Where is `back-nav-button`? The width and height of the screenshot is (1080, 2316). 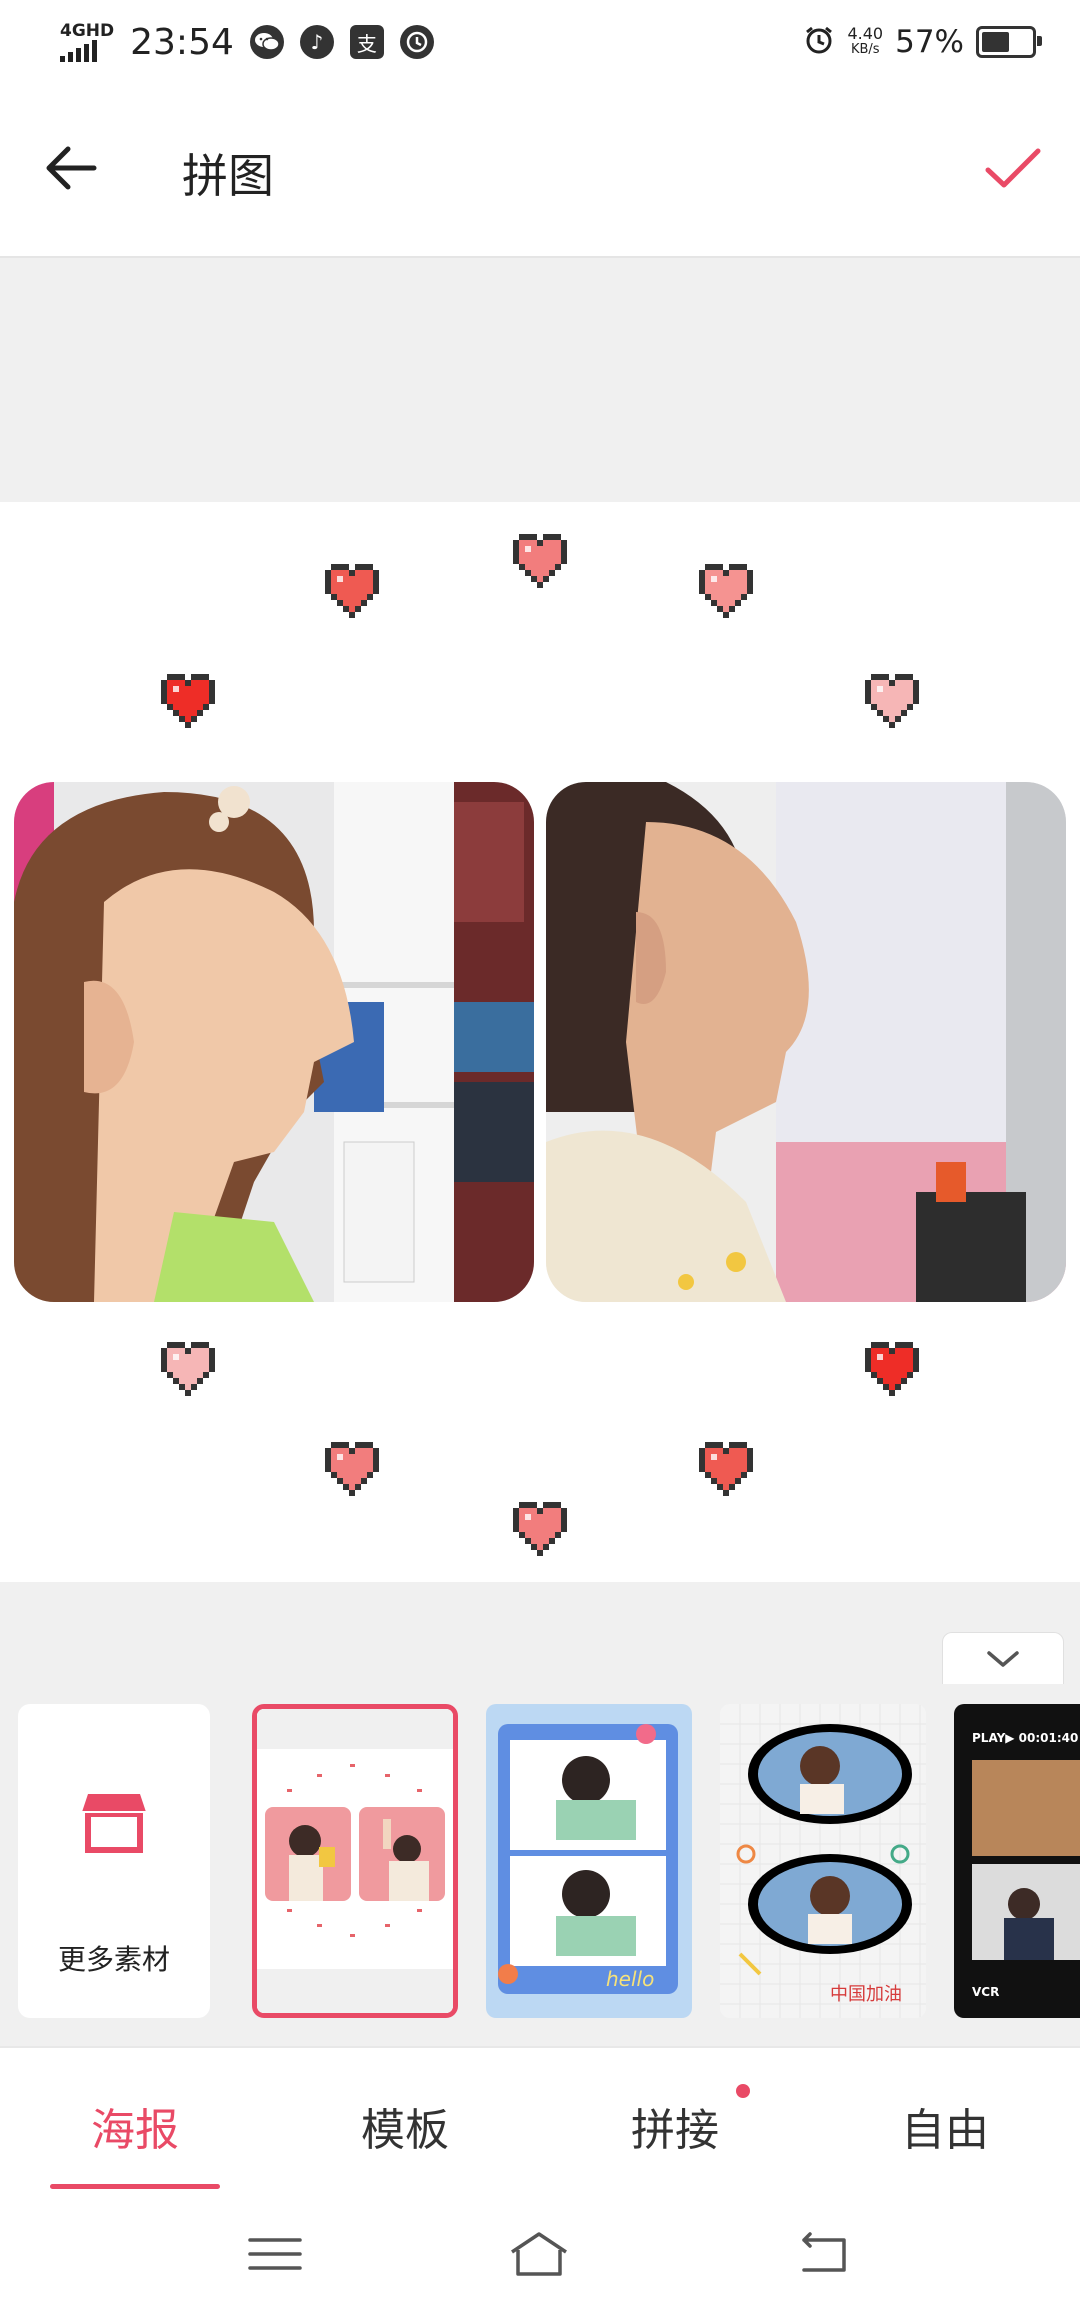 back-nav-button is located at coordinates (823, 2254).